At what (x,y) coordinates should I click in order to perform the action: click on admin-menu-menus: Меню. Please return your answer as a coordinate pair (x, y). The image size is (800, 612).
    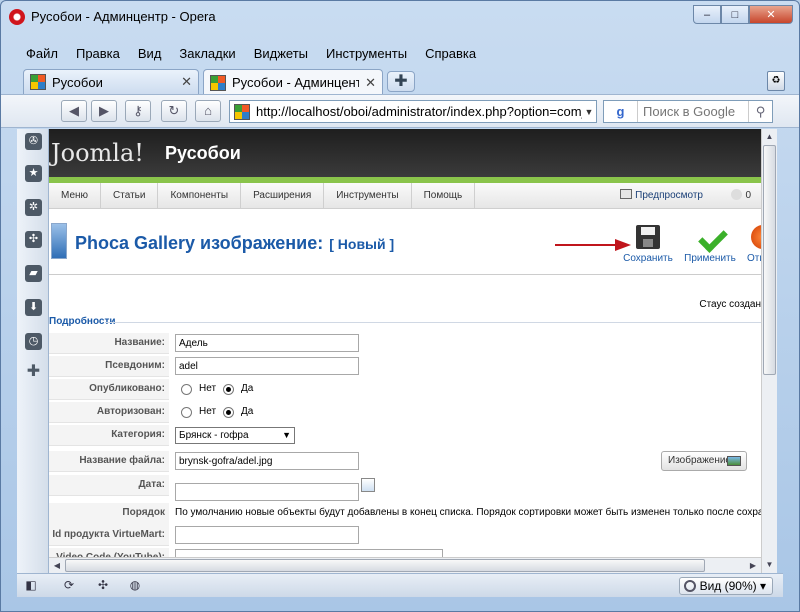
    Looking at the image, I should click on (75, 195).